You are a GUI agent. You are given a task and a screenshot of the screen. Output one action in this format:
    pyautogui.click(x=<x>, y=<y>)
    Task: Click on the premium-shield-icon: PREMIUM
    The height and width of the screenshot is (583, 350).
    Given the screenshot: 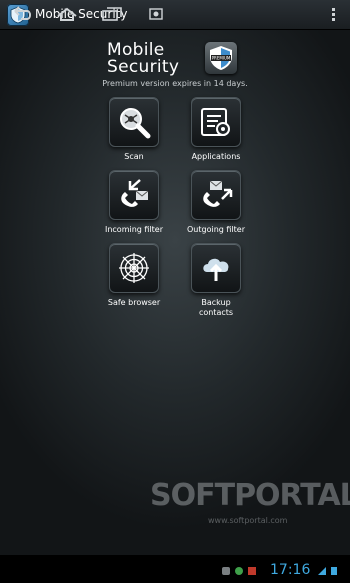 What is the action you would take?
    pyautogui.click(x=221, y=58)
    